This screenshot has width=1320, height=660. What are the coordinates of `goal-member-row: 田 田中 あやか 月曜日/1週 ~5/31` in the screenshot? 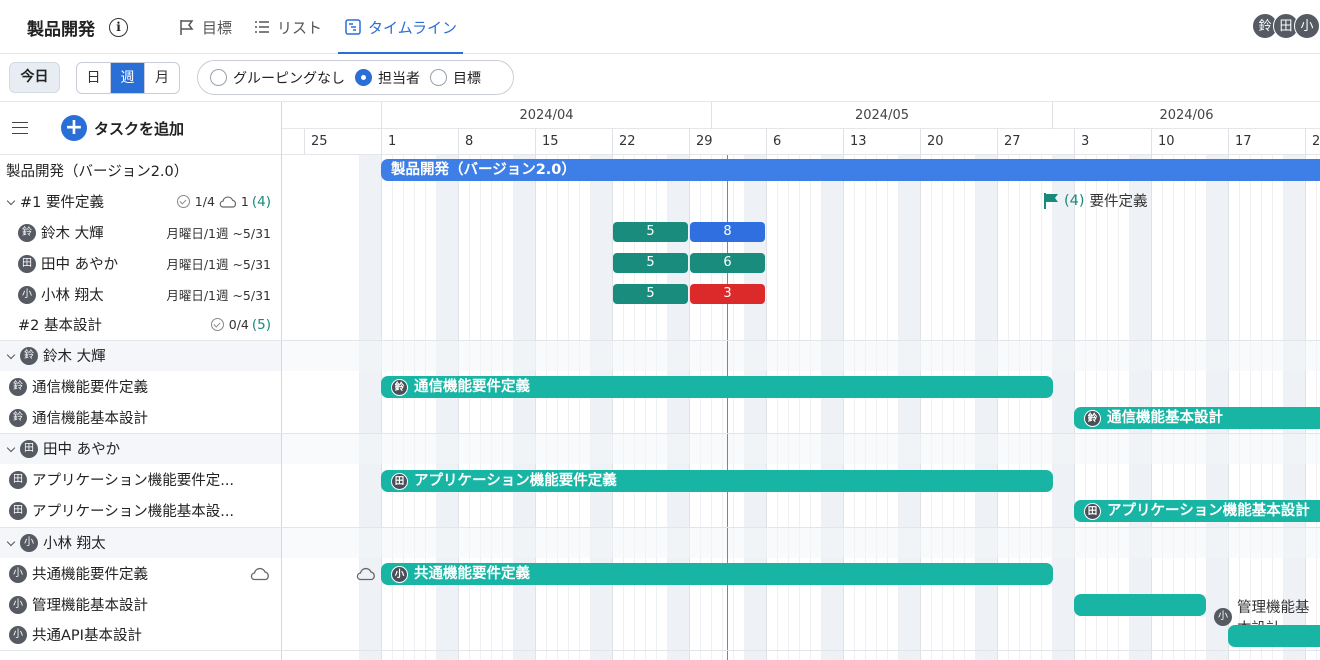 It's located at (140, 263).